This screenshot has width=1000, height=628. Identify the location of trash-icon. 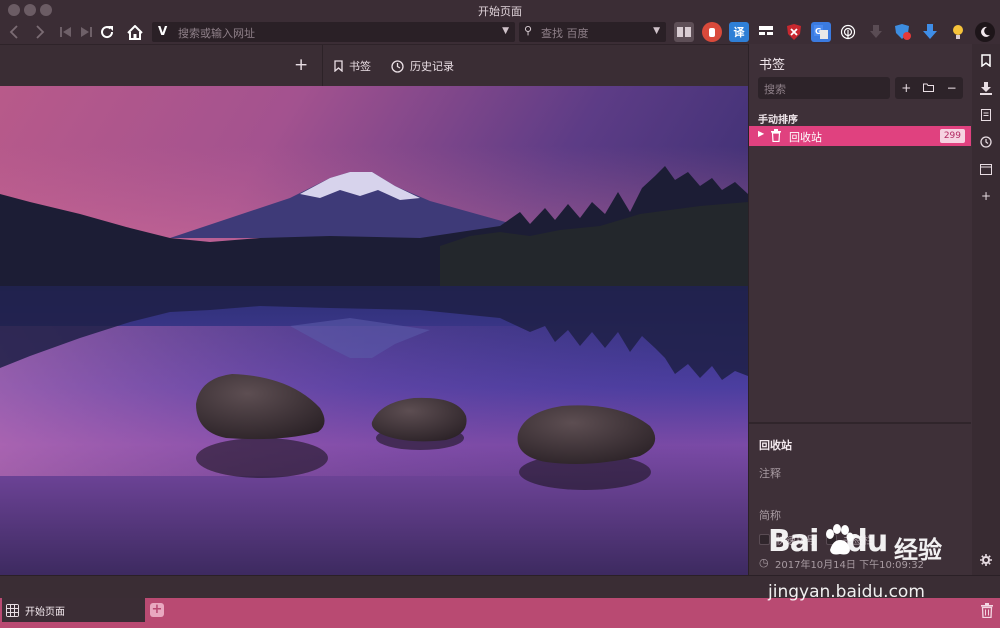
(776, 137).